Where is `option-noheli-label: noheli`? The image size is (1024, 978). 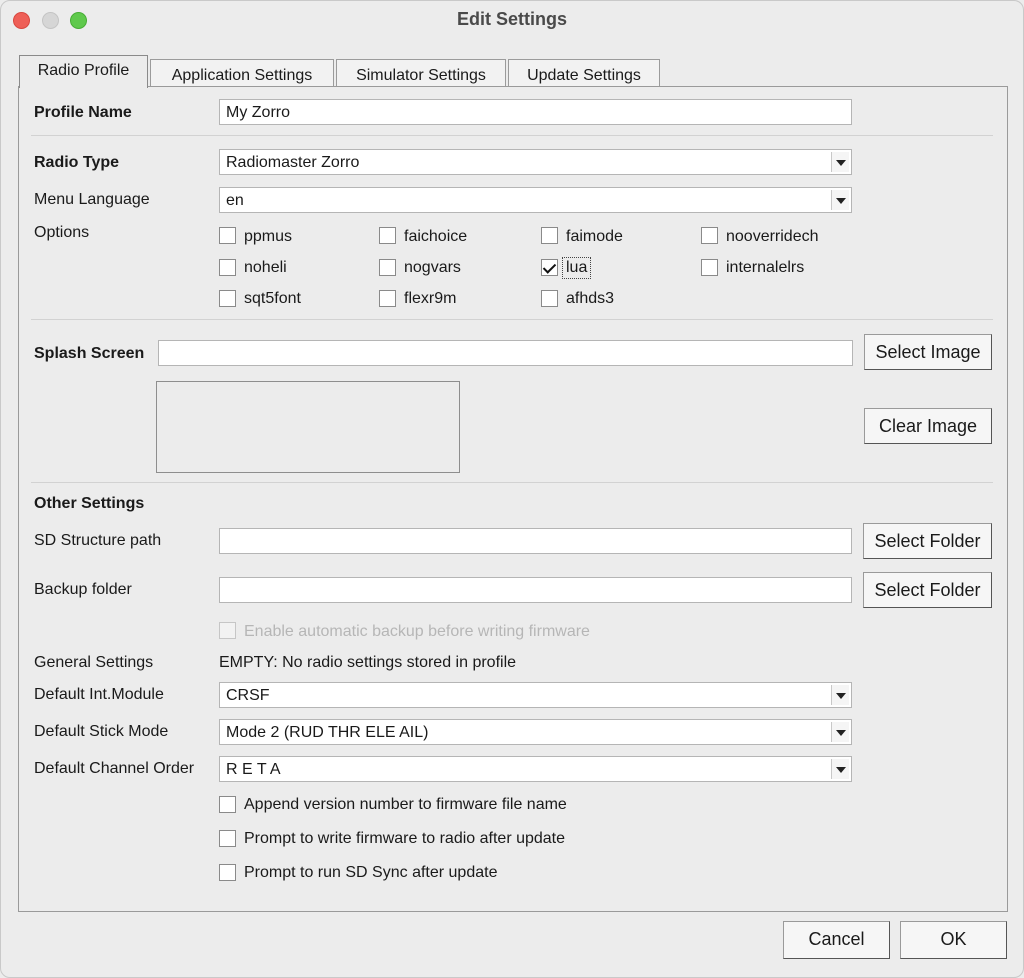 option-noheli-label: noheli is located at coordinates (265, 267).